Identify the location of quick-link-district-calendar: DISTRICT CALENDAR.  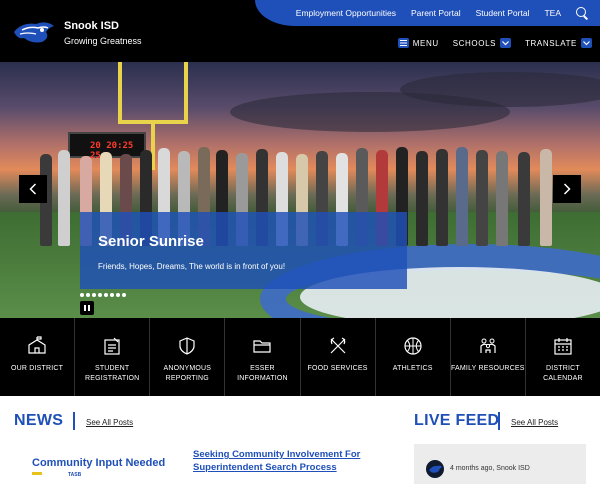
(563, 357).